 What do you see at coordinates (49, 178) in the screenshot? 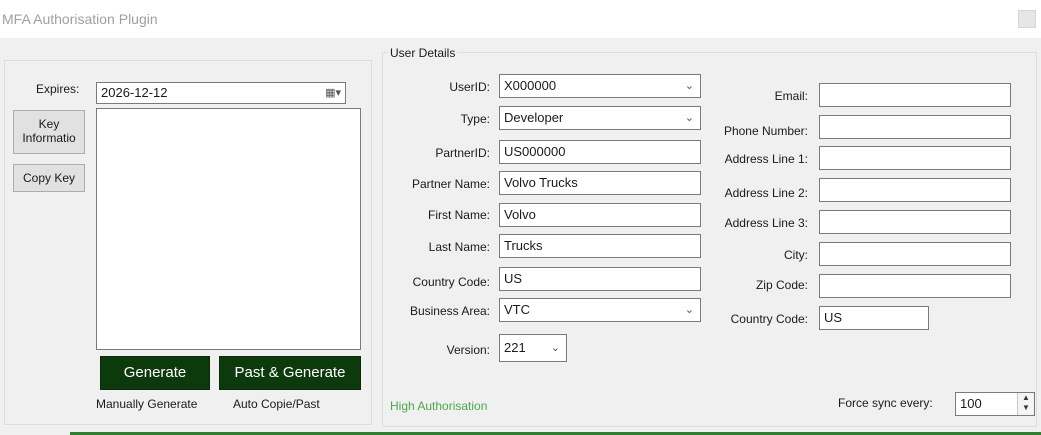
I see `copy-key-button: Copy Key` at bounding box center [49, 178].